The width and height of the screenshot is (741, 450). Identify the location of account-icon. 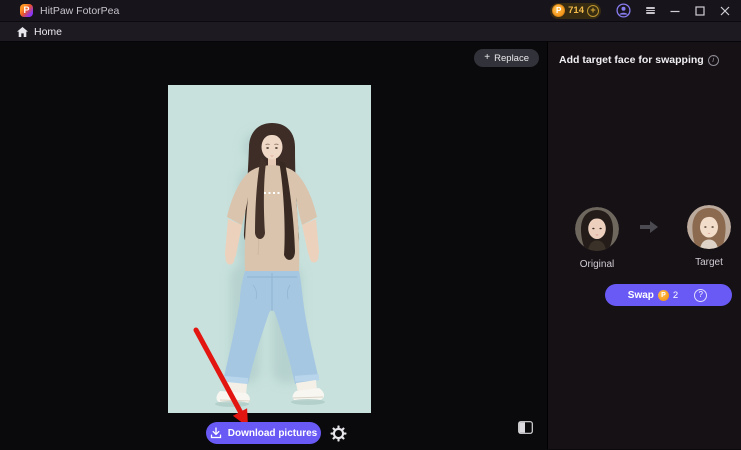
(623, 10).